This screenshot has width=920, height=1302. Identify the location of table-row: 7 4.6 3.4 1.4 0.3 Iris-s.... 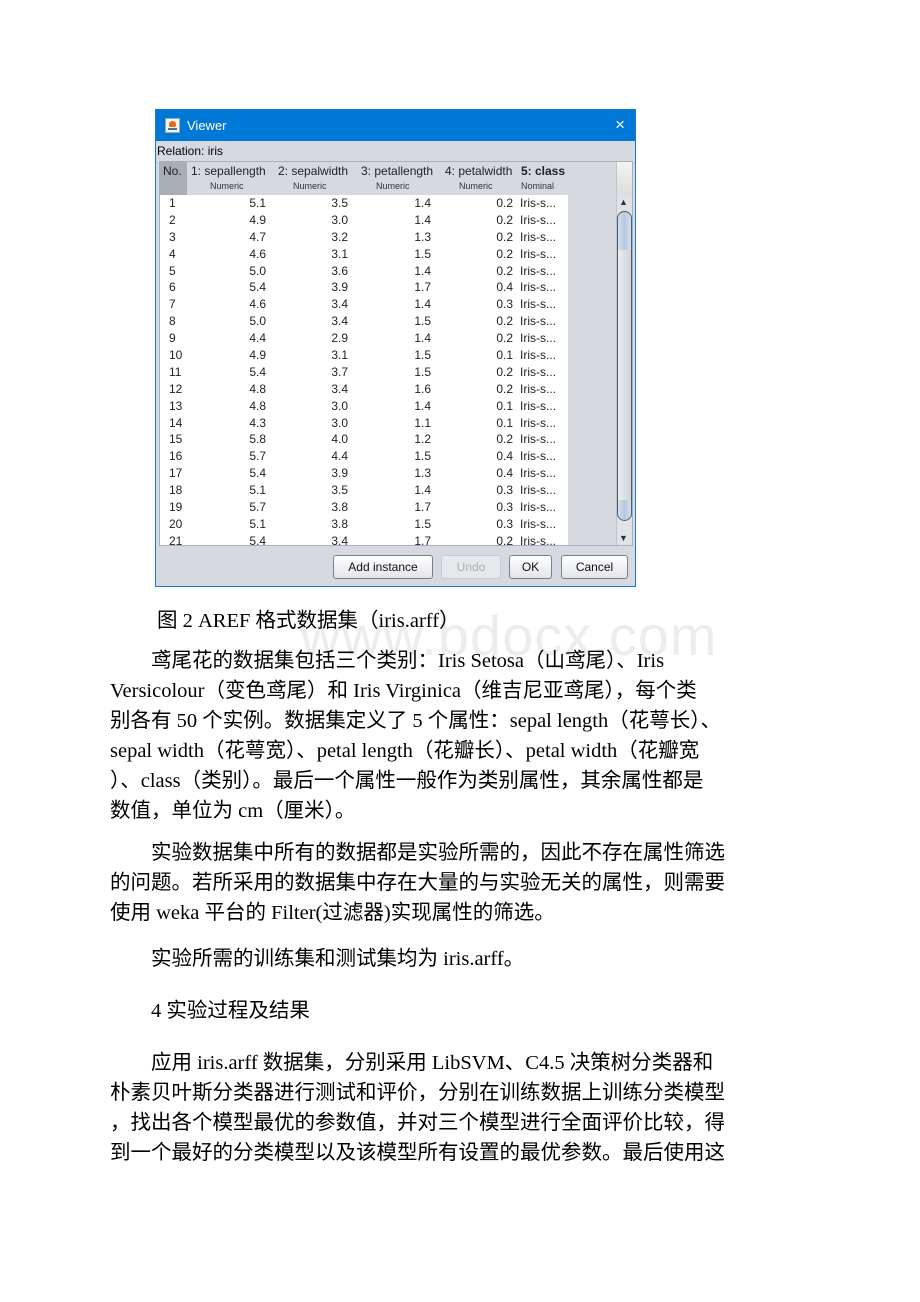
(364, 304).